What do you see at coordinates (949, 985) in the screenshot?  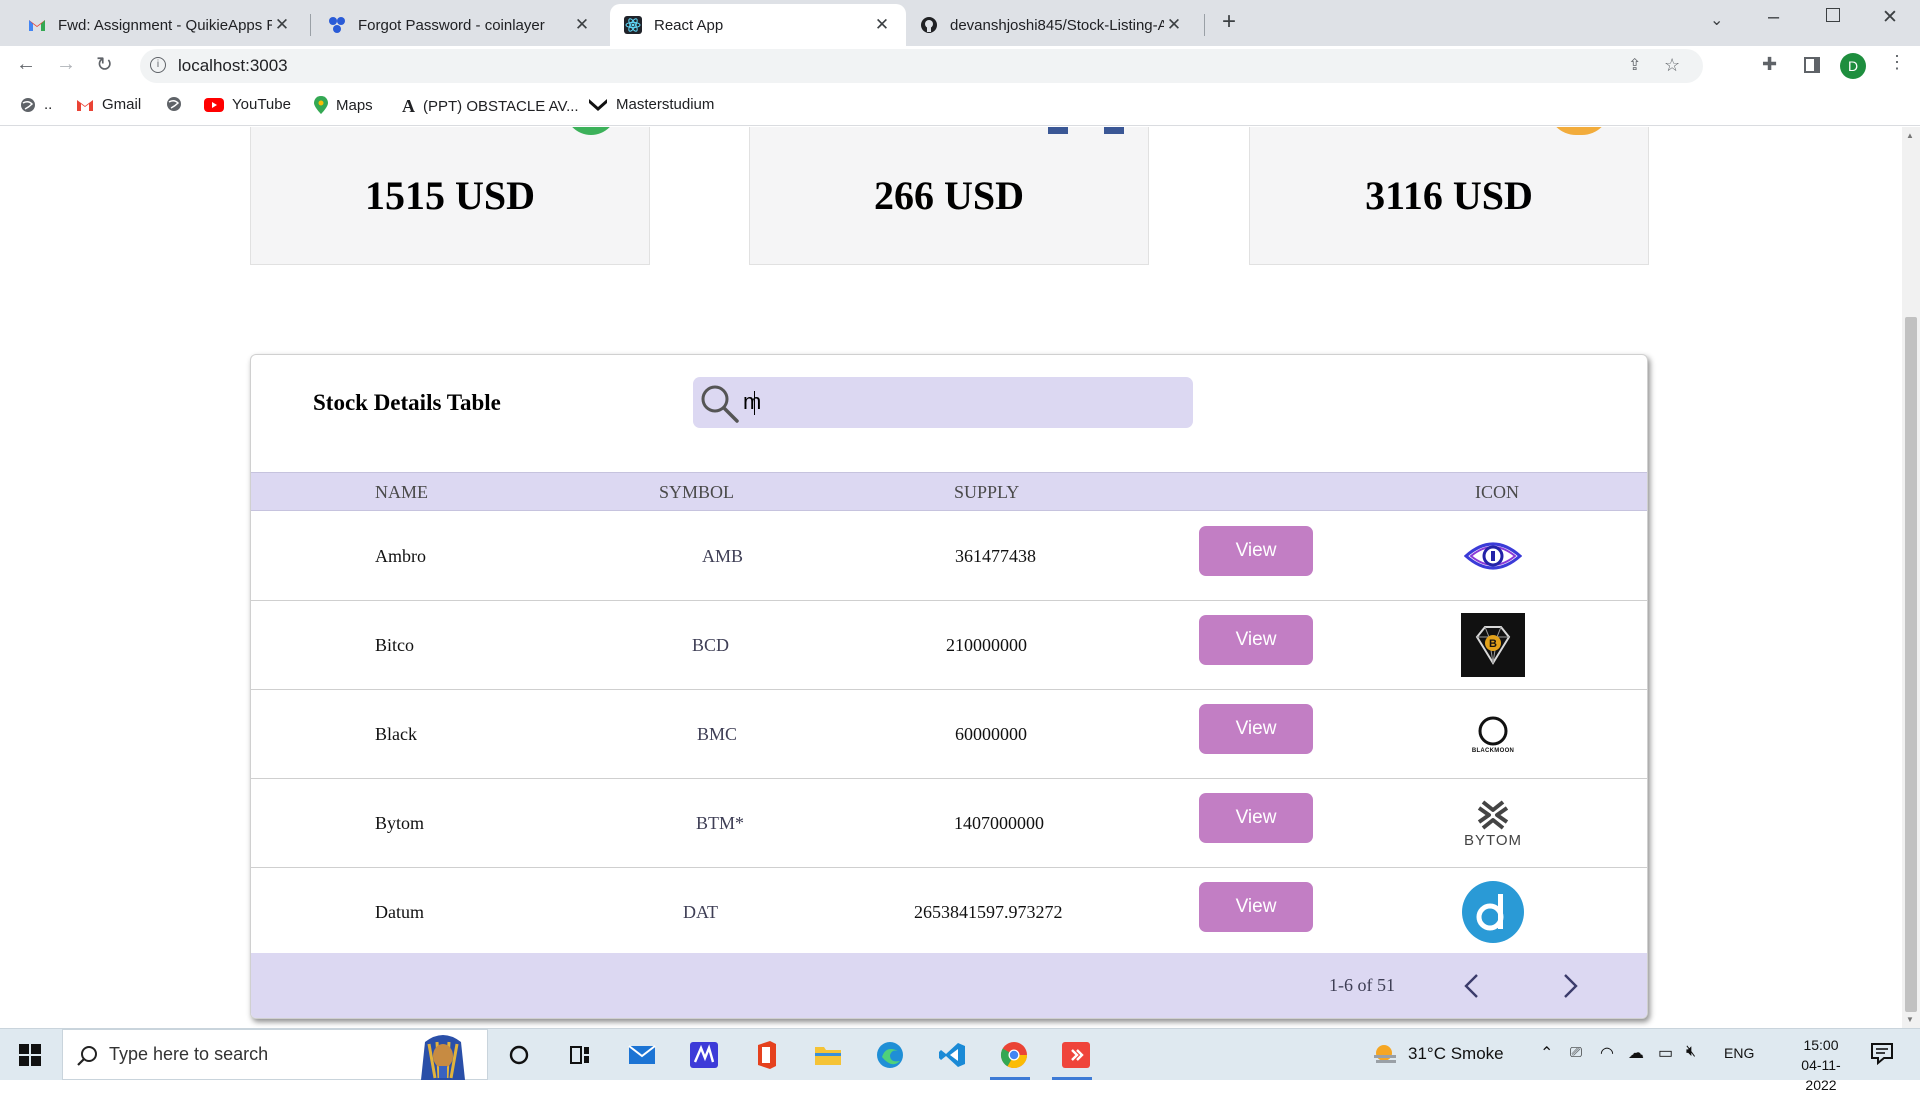 I see `table-footer: 1-6 of 51` at bounding box center [949, 985].